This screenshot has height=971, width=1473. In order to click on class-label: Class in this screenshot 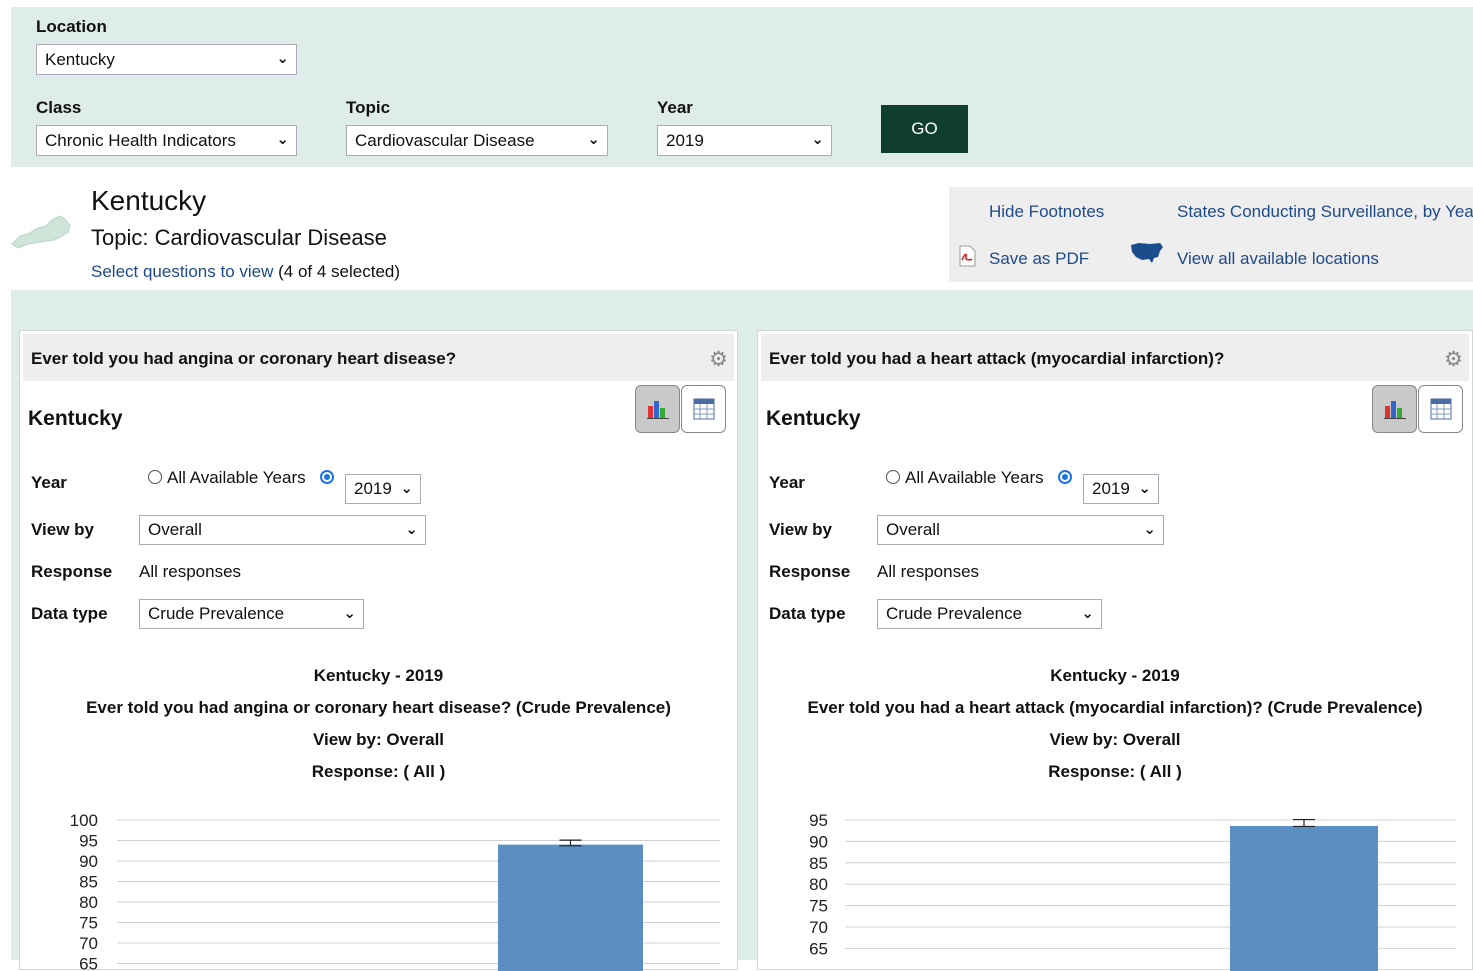, I will do `click(58, 108)`.